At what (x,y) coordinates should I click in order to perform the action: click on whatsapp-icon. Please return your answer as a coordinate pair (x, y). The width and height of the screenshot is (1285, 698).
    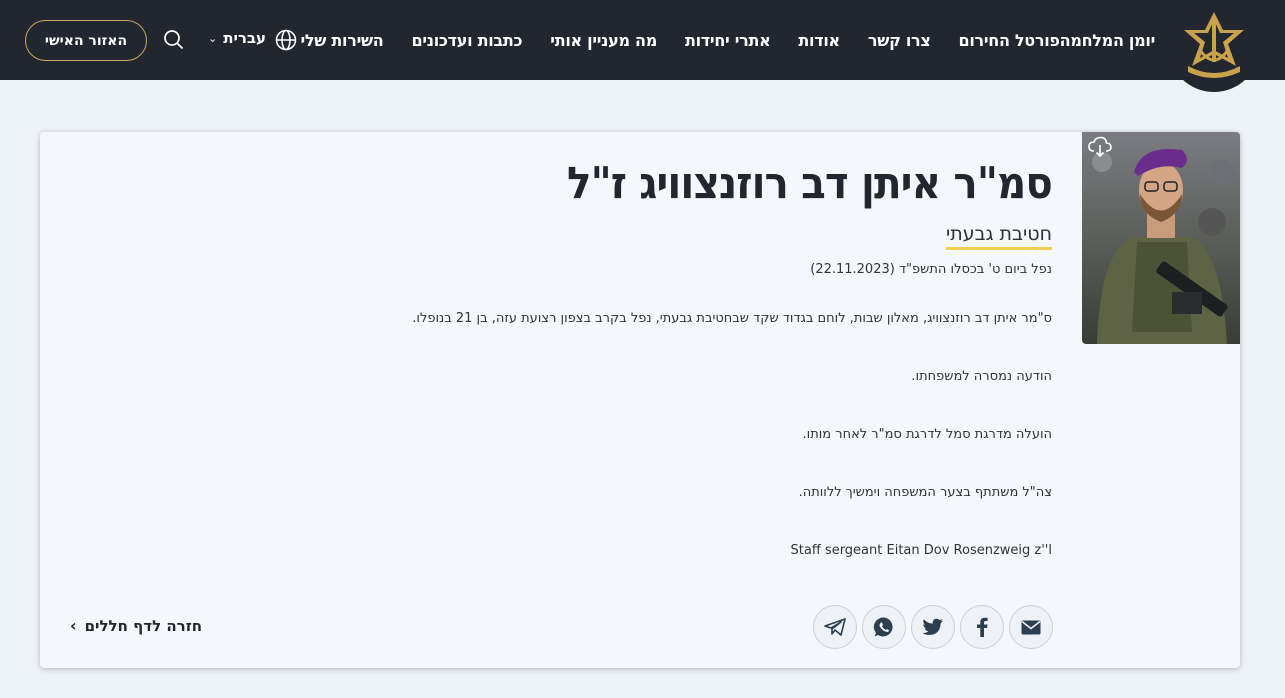
    Looking at the image, I should click on (884, 627).